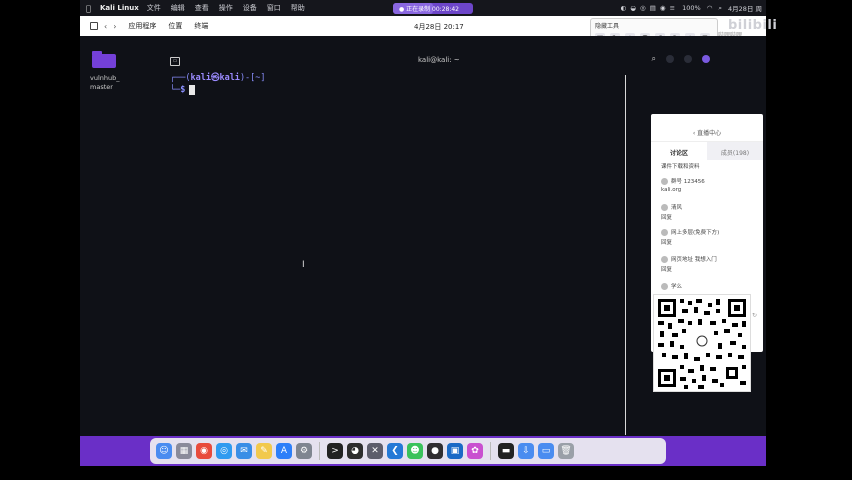  Describe the element at coordinates (735, 151) in the screenshot. I see `tab-members: 成员(198)` at that location.